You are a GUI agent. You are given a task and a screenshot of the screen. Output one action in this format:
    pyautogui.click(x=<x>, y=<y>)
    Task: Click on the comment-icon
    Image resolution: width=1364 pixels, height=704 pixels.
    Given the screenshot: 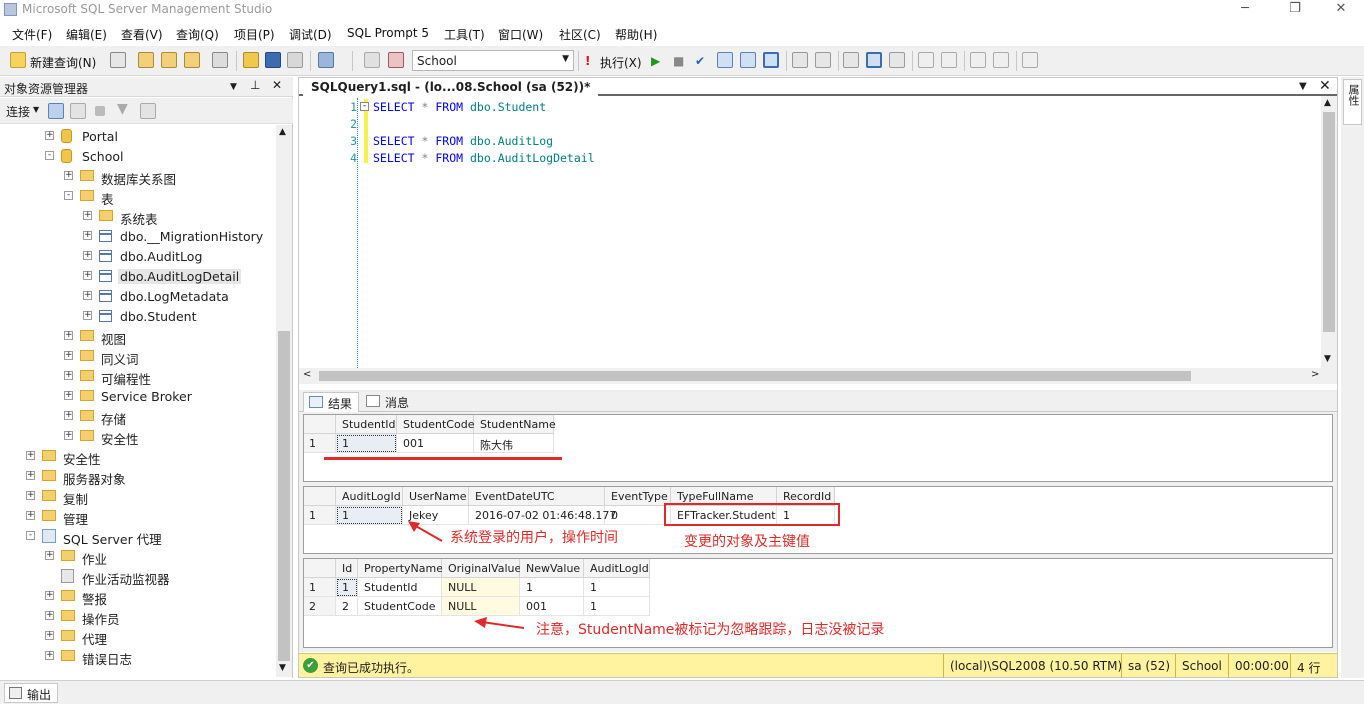 What is the action you would take?
    pyautogui.click(x=926, y=60)
    